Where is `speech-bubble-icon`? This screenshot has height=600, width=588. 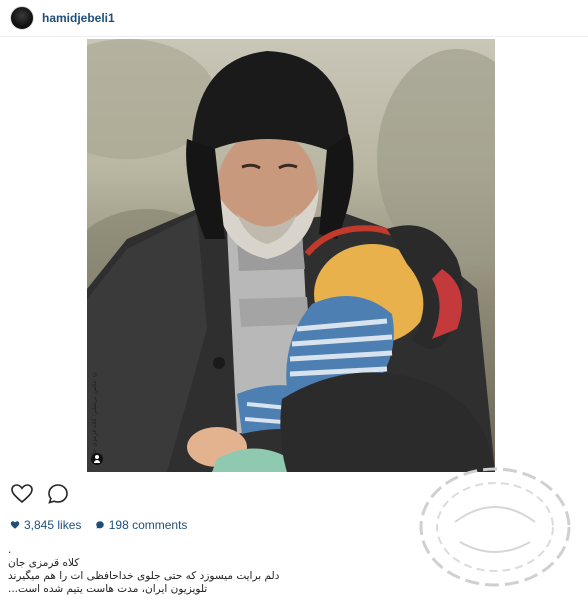 speech-bubble-icon is located at coordinates (58, 494).